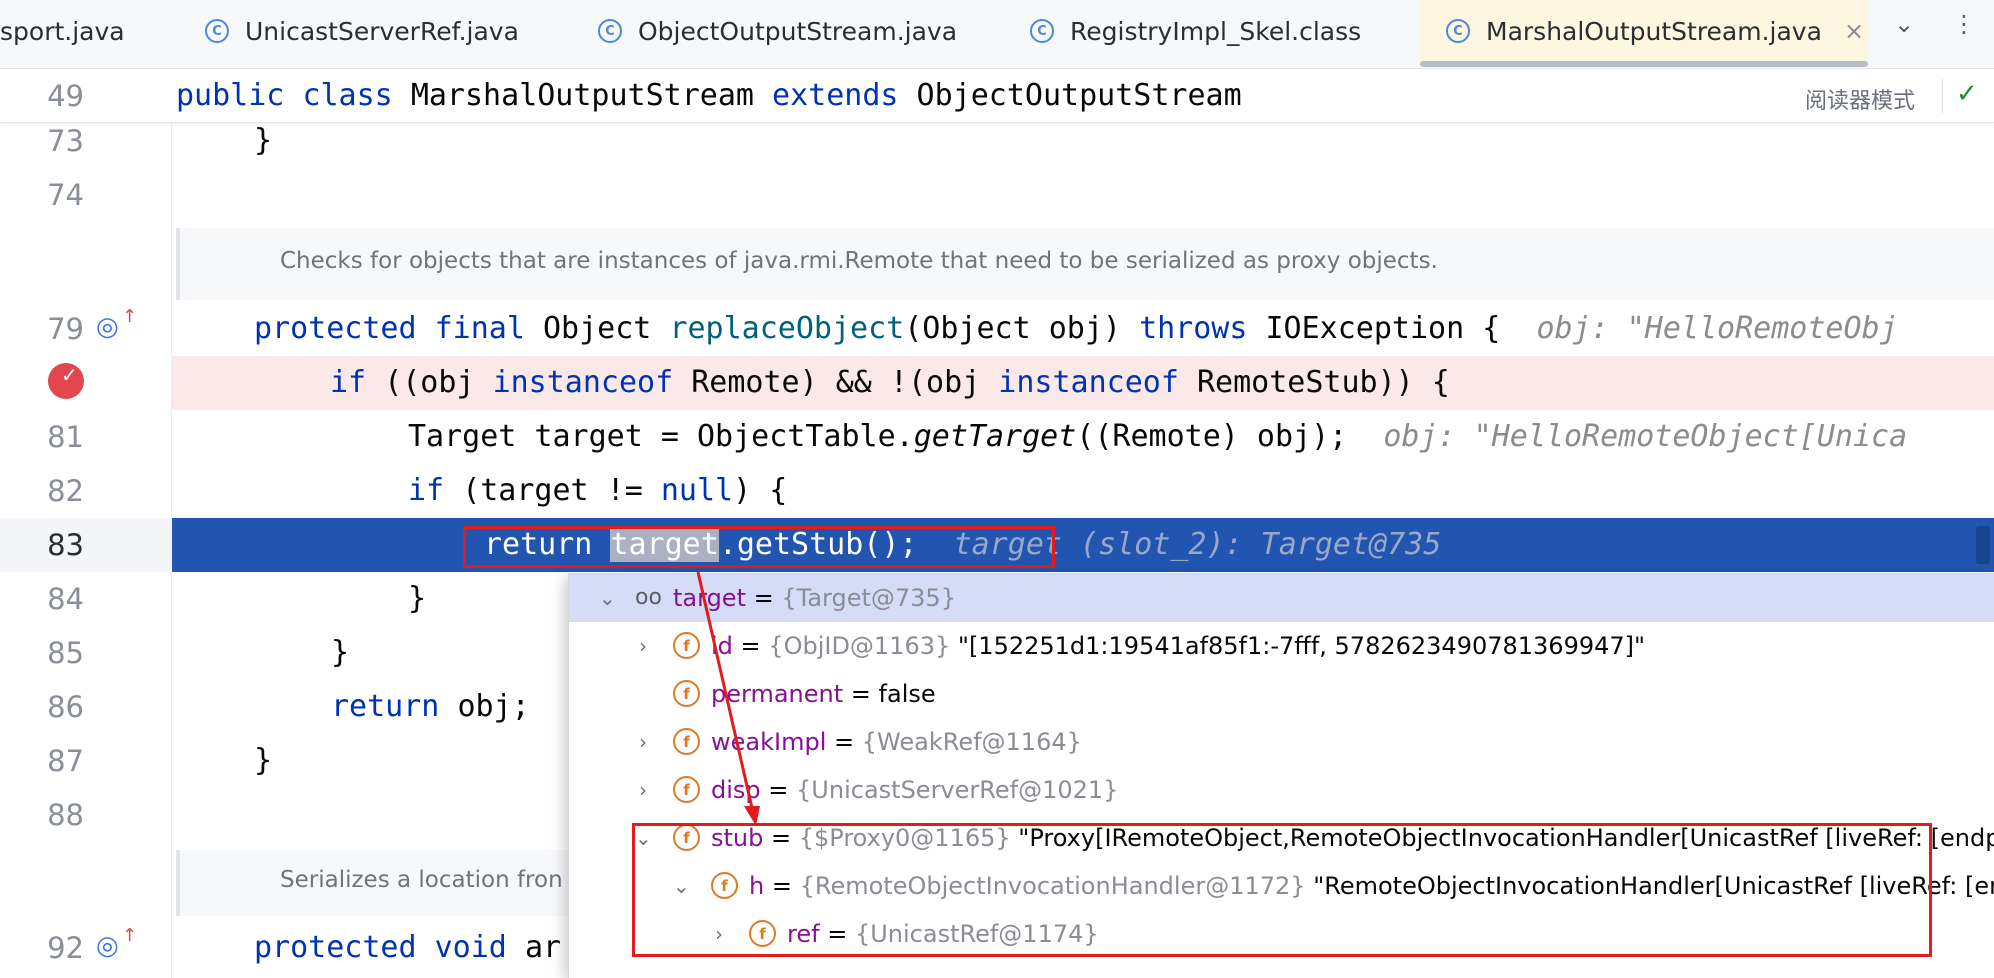 The image size is (1994, 978). Describe the element at coordinates (1964, 24) in the screenshot. I see `more-options-icon: ⋮` at that location.